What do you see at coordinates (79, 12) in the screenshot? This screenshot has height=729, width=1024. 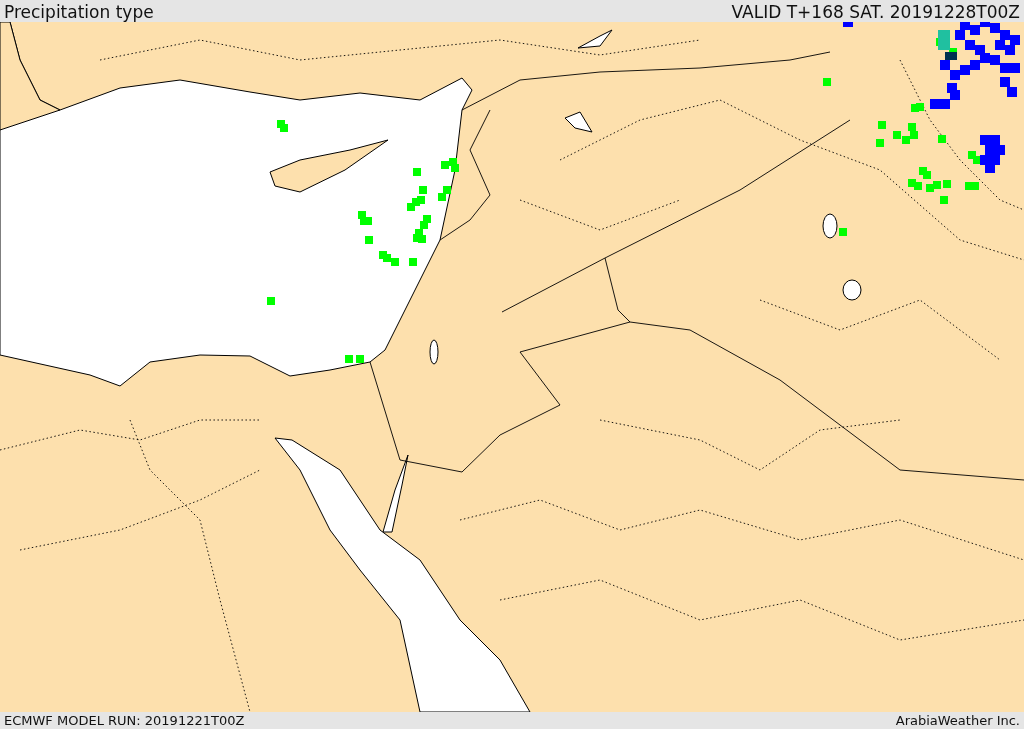 I see `map-title: Precipitation type` at bounding box center [79, 12].